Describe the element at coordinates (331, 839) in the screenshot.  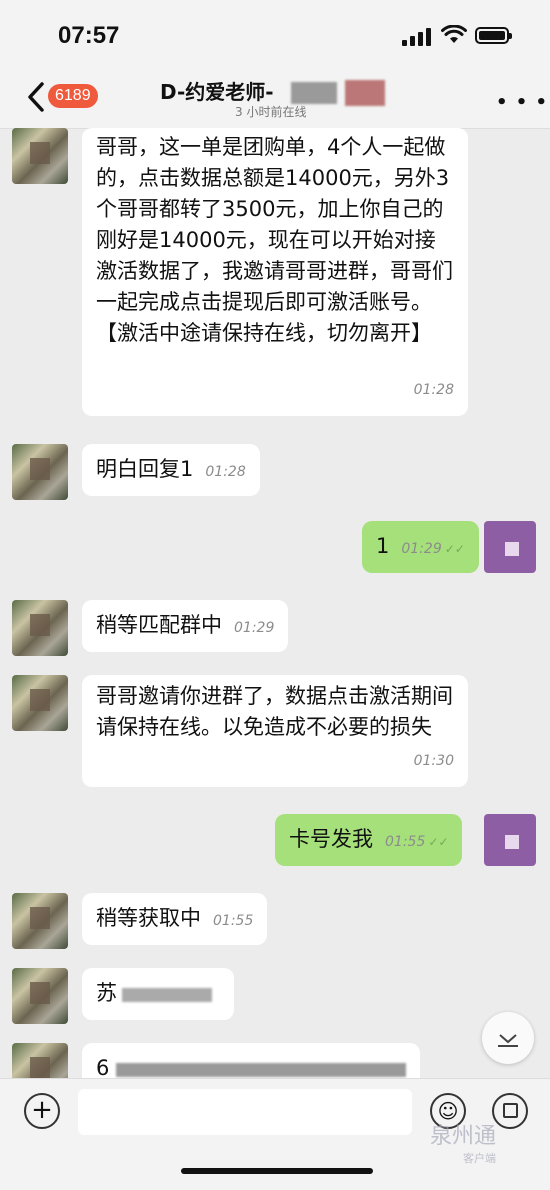
I see `message-text: 卡号发我` at that location.